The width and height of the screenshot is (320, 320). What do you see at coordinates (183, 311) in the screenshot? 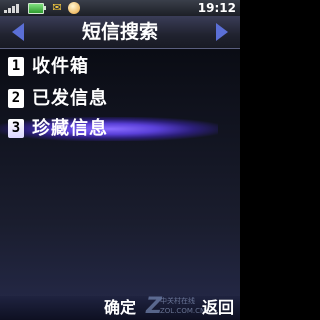
I see `watermark-line2: ZOL.COM.CN` at bounding box center [183, 311].